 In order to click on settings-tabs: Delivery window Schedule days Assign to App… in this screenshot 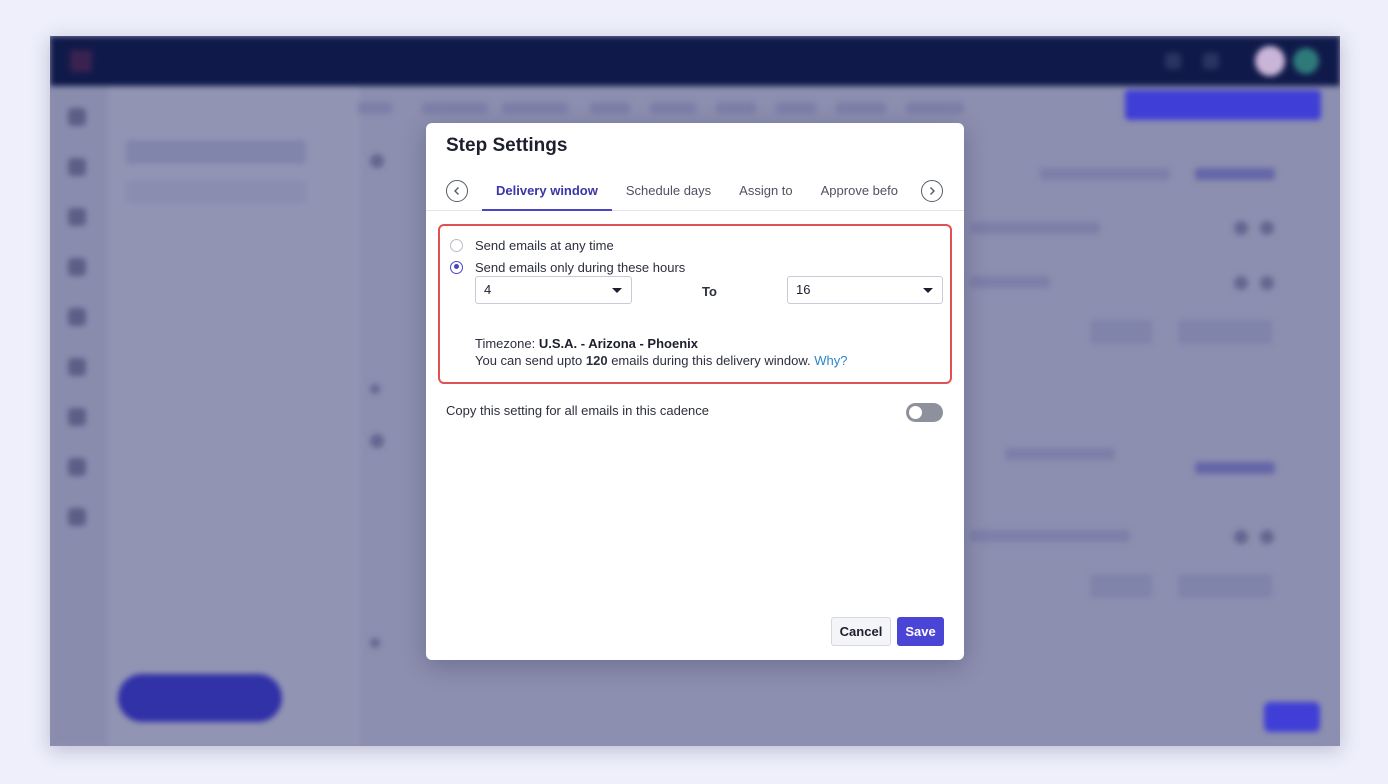, I will do `click(695, 195)`.